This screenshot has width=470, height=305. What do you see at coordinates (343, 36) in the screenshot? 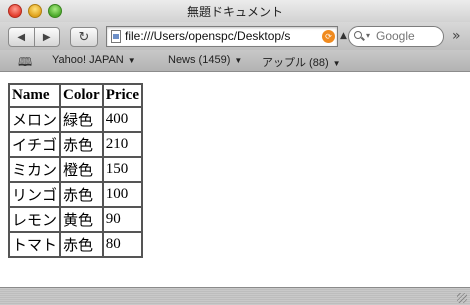
I see `address-history-chevron-icon: ▲` at bounding box center [343, 36].